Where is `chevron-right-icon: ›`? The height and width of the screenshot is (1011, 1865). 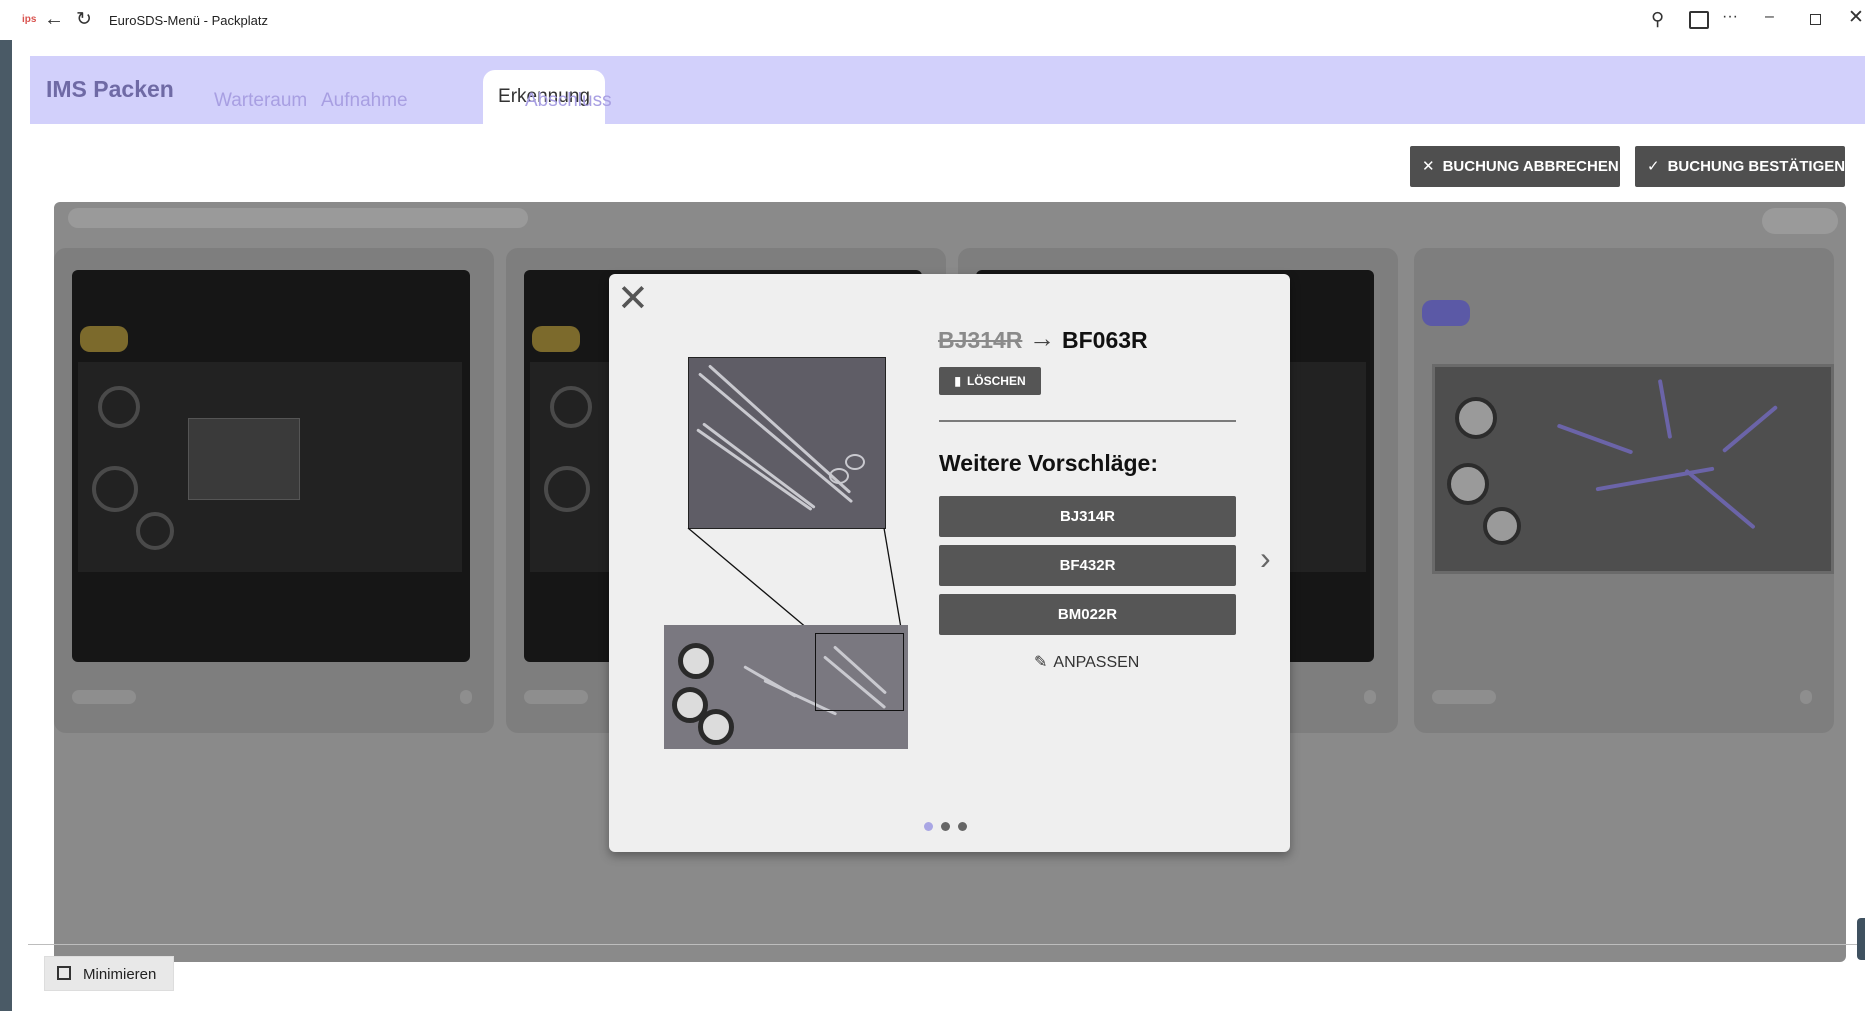 chevron-right-icon: › is located at coordinates (1265, 558).